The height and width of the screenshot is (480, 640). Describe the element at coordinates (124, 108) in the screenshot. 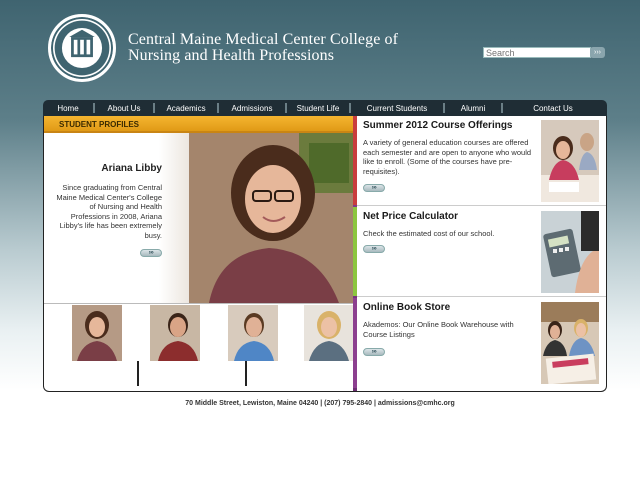

I see `nav-about-us: About Us` at that location.